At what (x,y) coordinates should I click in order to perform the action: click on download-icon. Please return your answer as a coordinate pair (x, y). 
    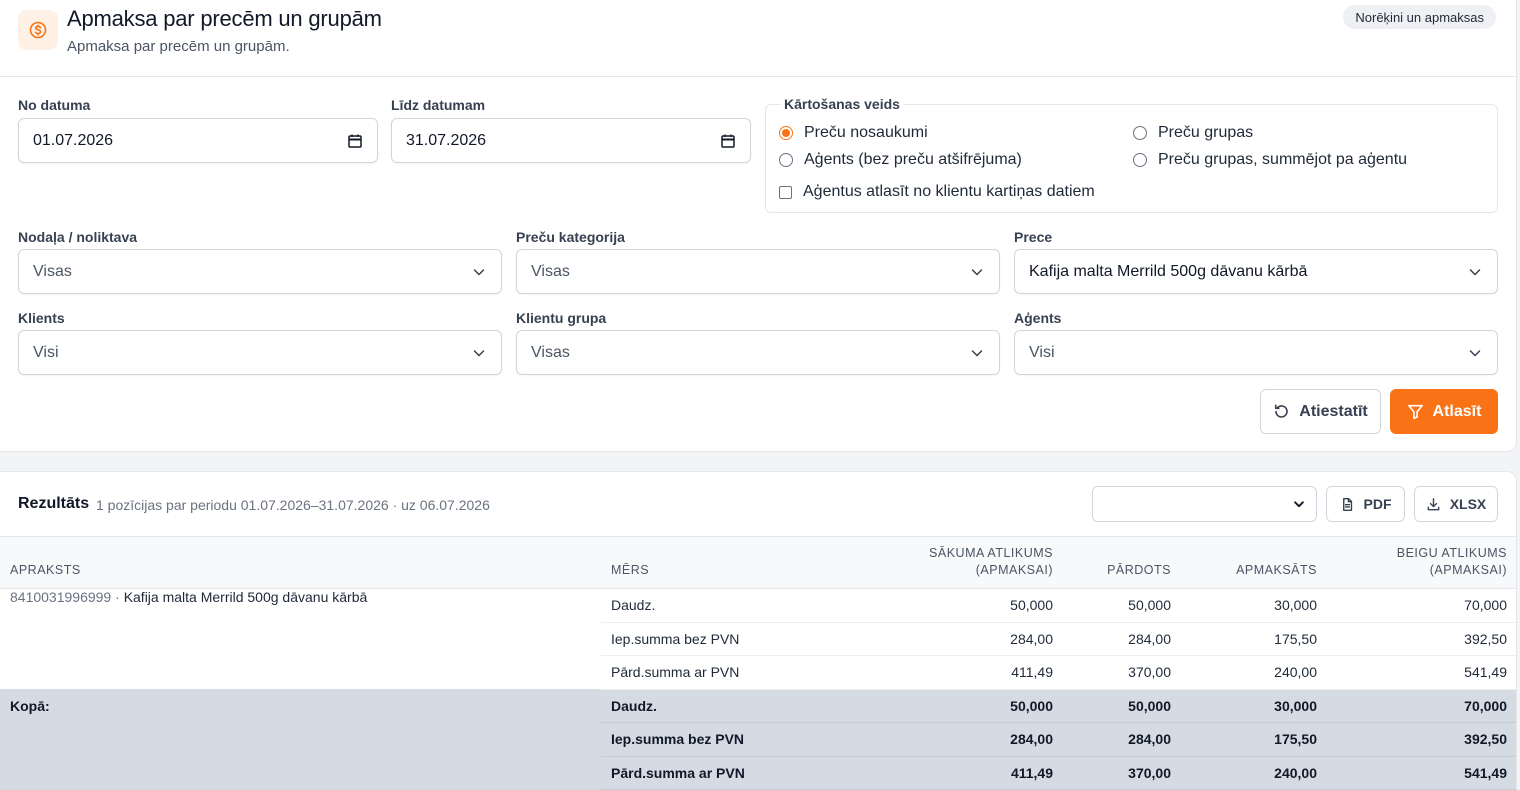
    Looking at the image, I should click on (1433, 503).